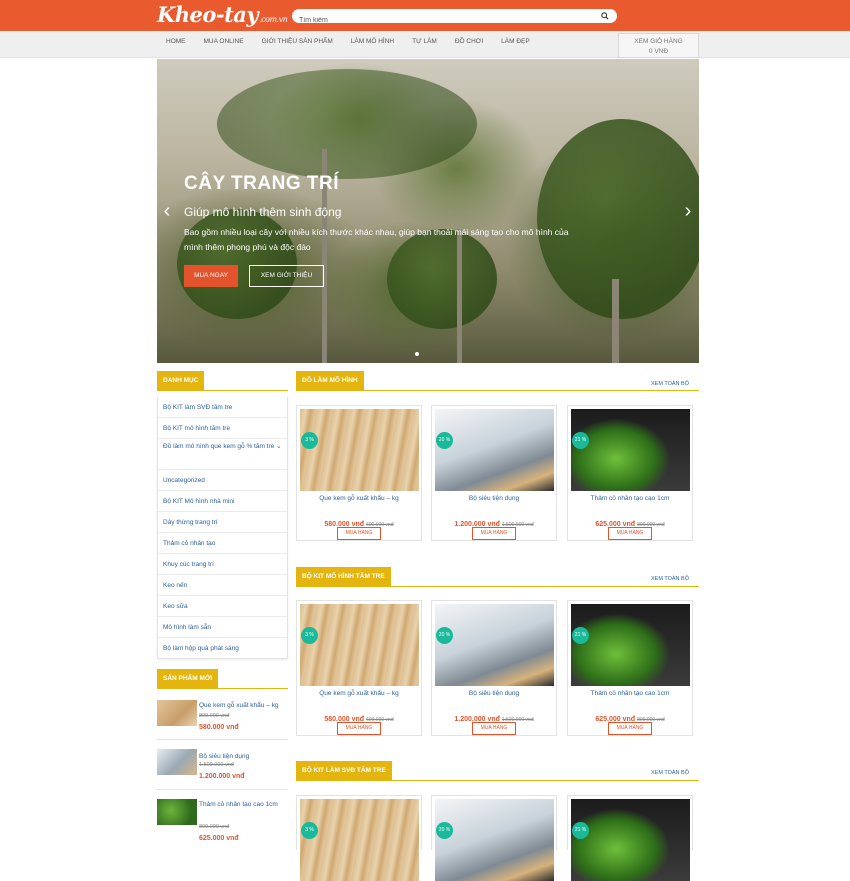 The width and height of the screenshot is (850, 881). I want to click on nav-item-do-choi: ĐỒ CHƠI, so click(469, 44).